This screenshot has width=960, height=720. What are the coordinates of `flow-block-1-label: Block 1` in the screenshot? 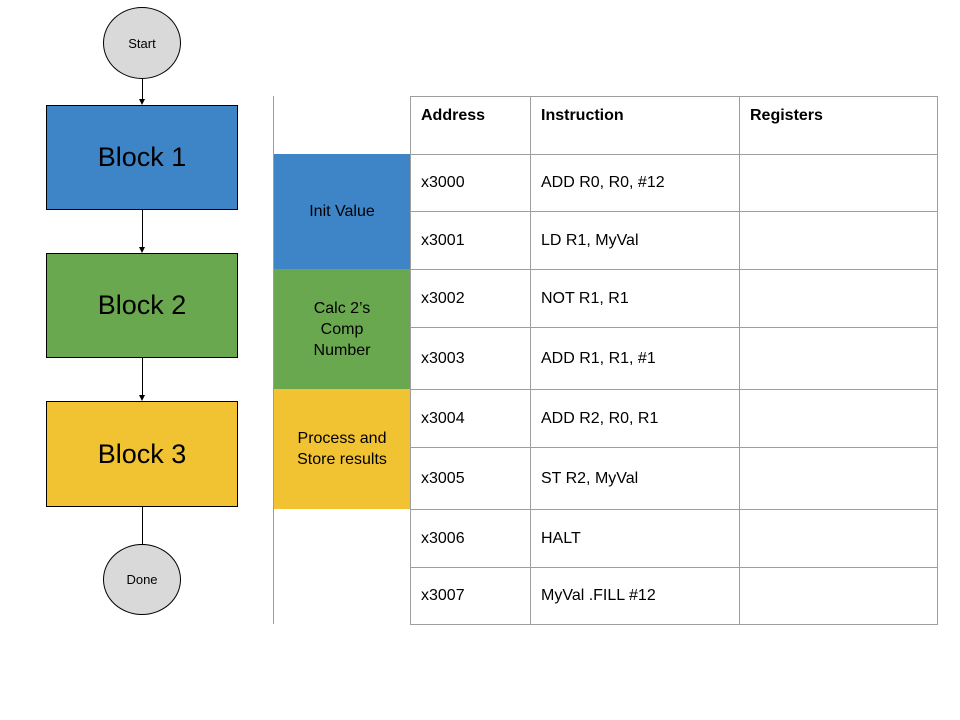 It's located at (142, 157).